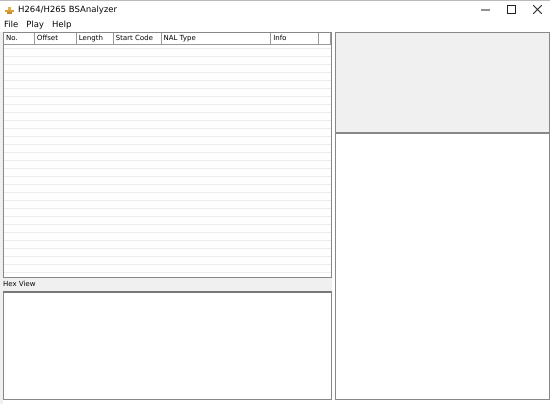  What do you see at coordinates (11, 25) in the screenshot?
I see `menu-item: File` at bounding box center [11, 25].